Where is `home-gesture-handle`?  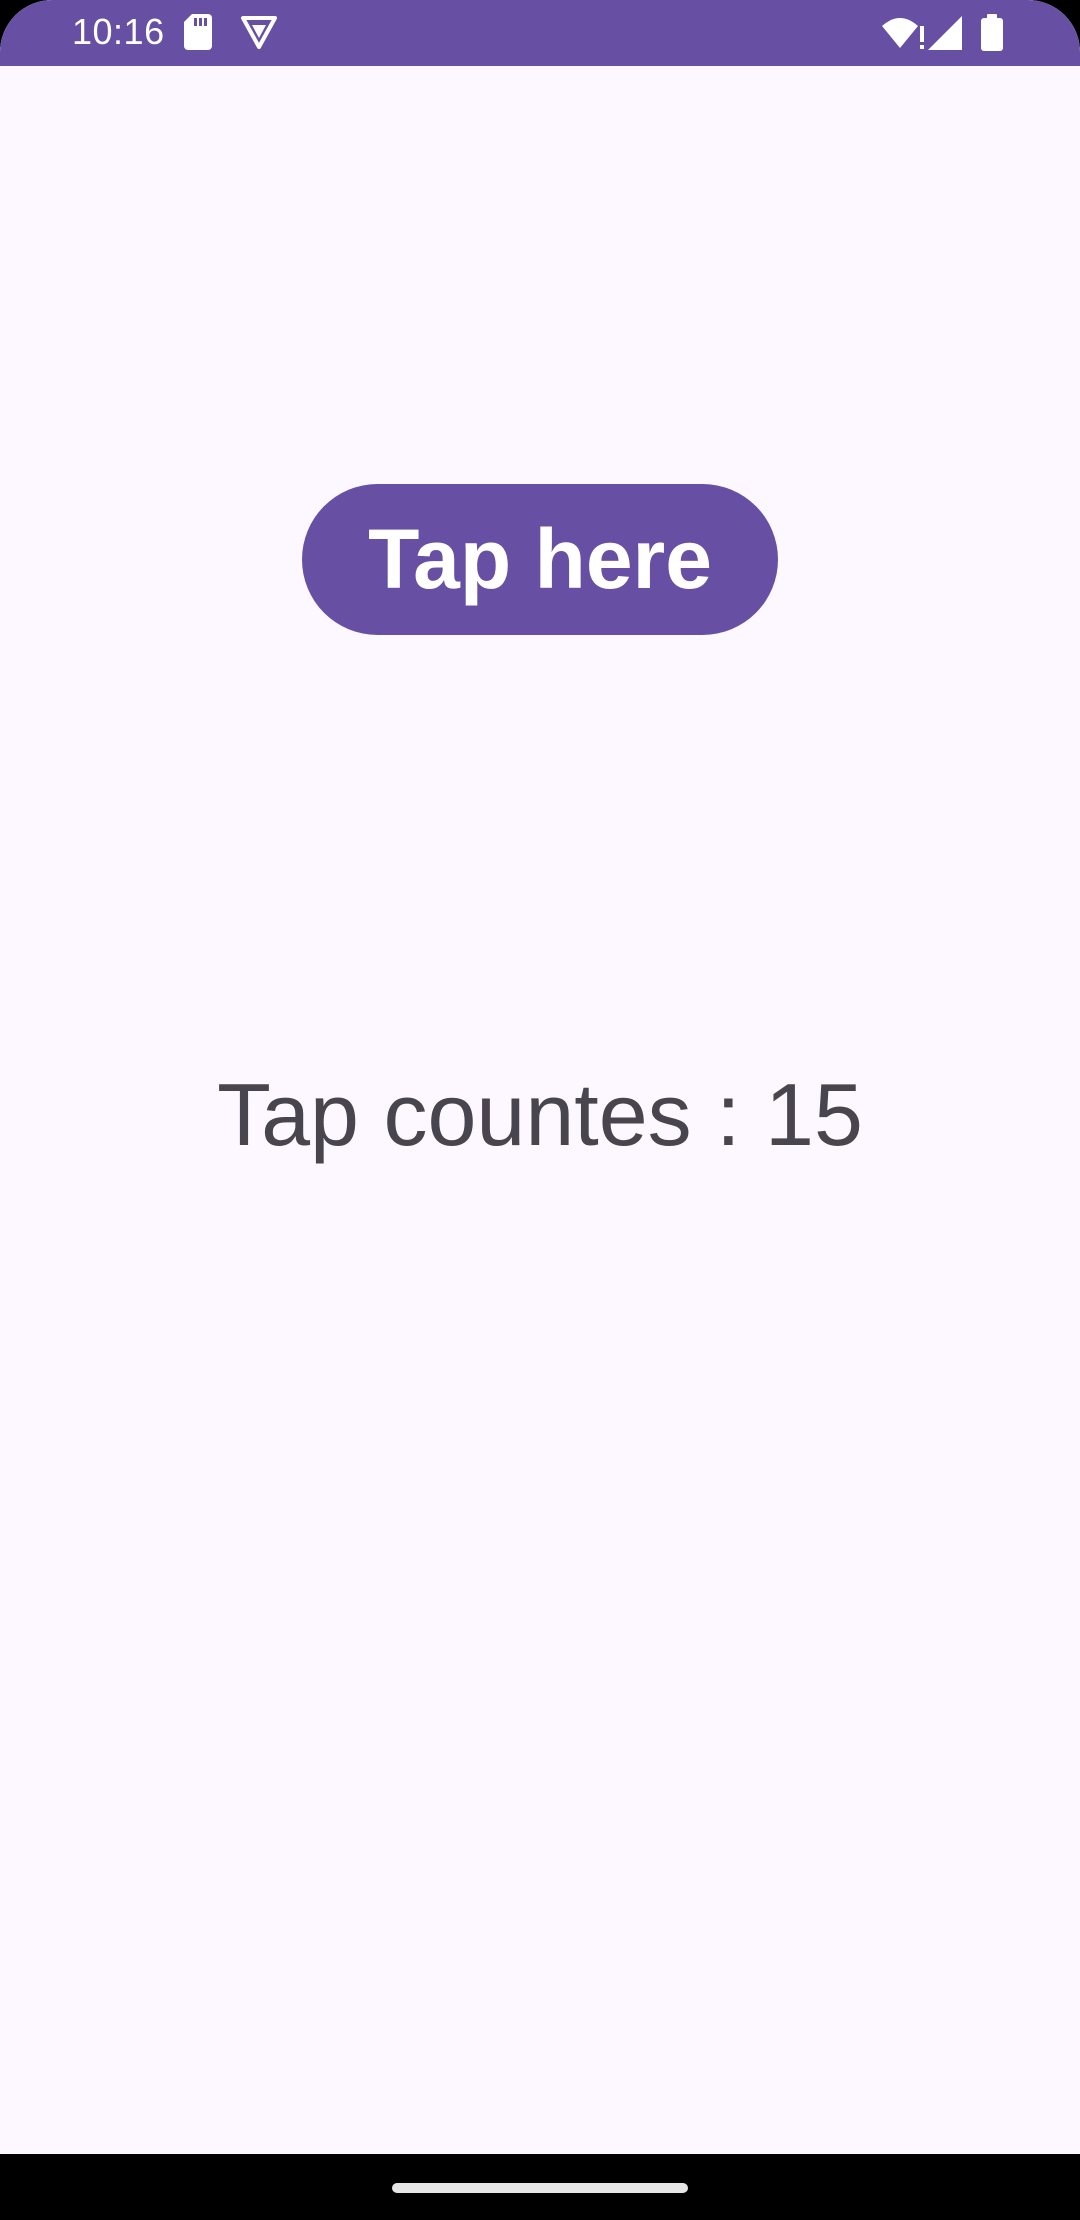 home-gesture-handle is located at coordinates (540, 2188).